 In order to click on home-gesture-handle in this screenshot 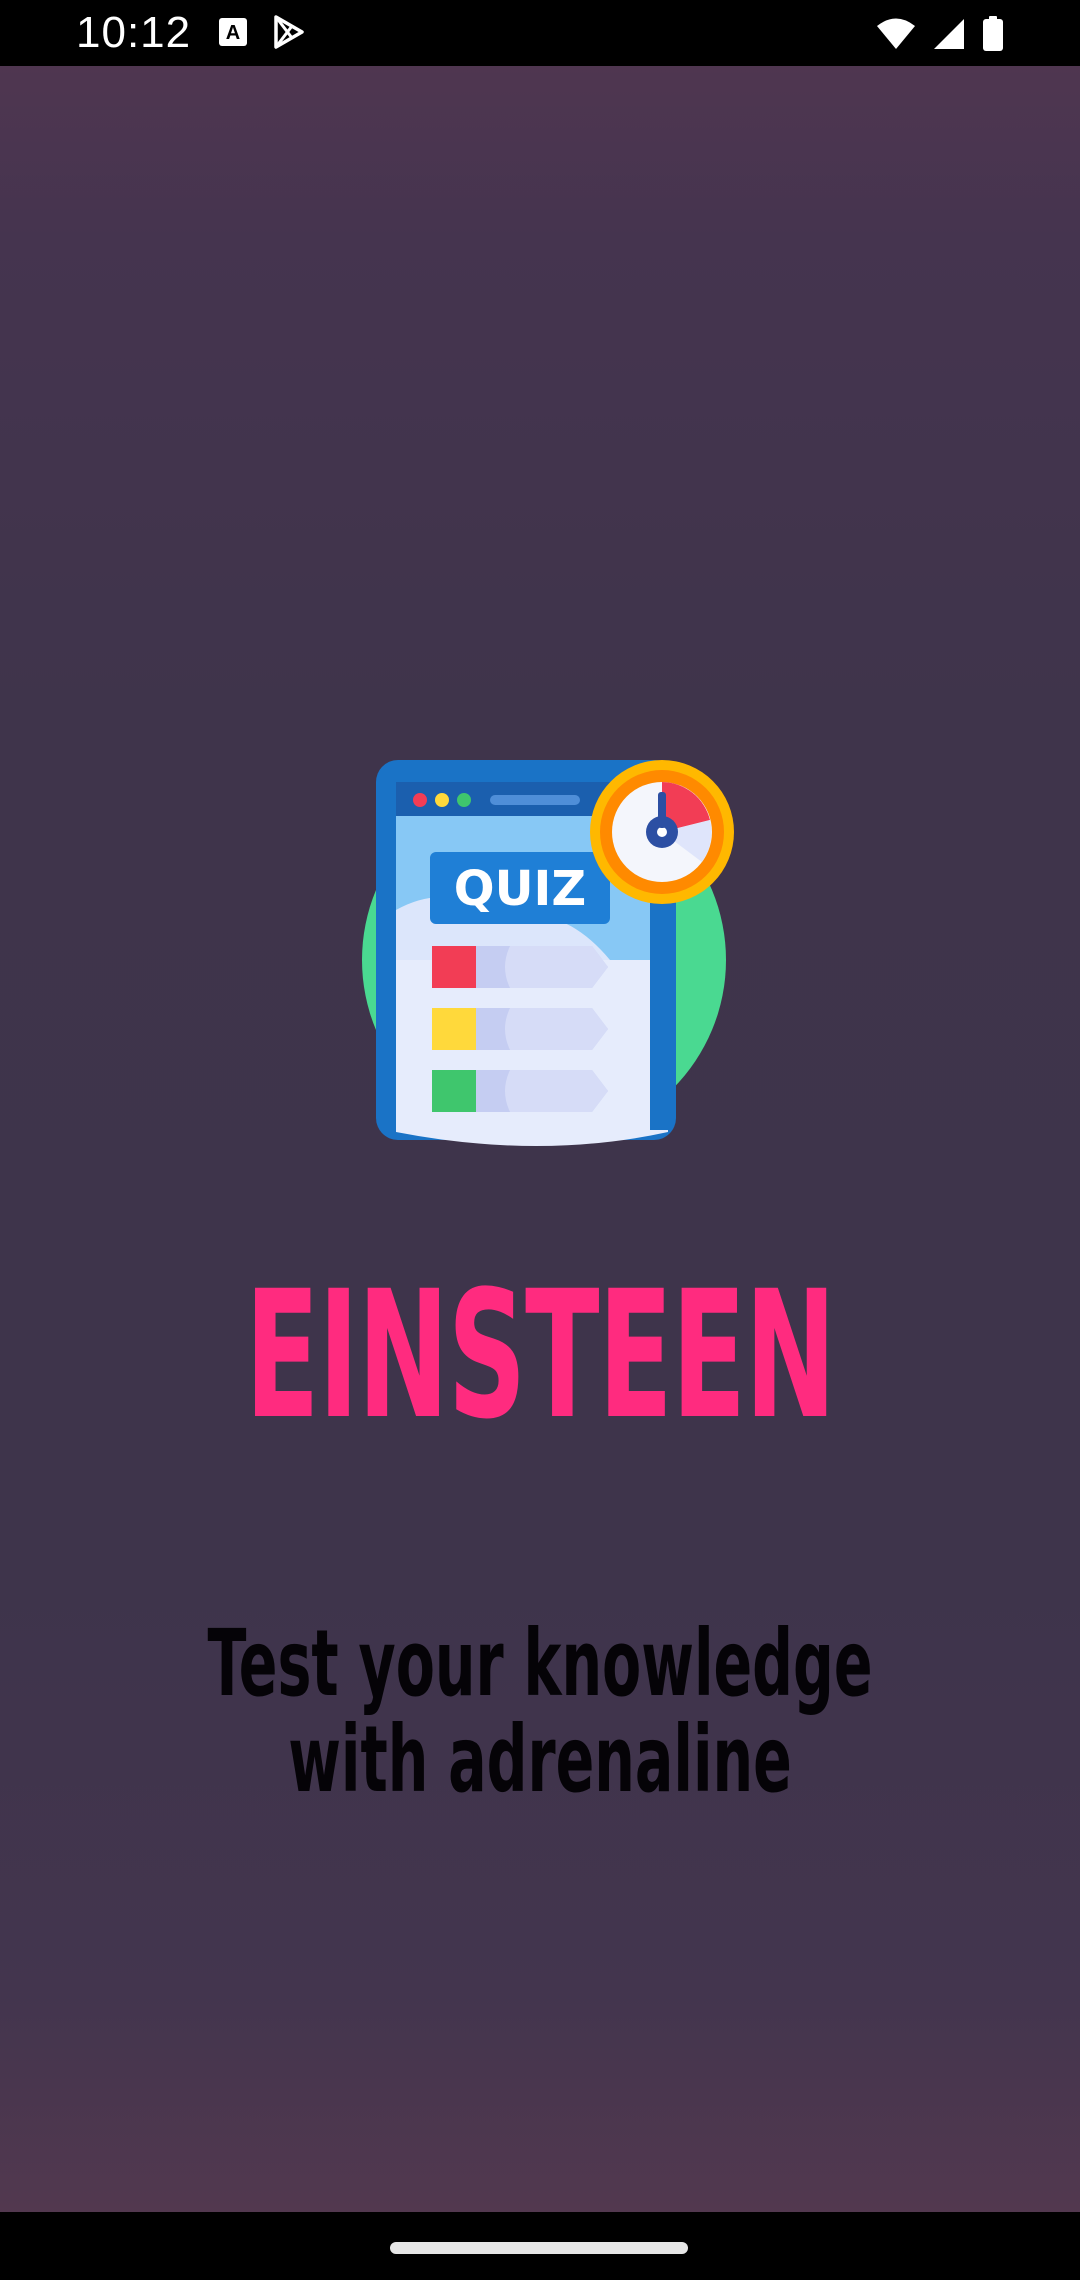, I will do `click(539, 2248)`.